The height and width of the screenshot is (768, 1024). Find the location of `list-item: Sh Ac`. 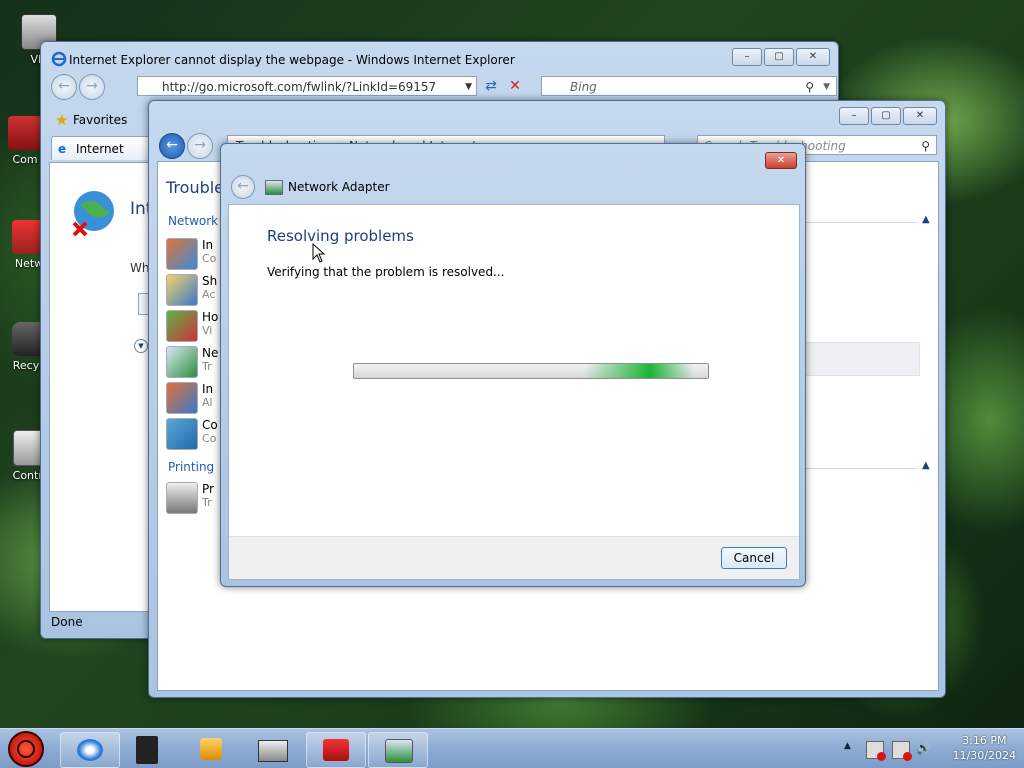

list-item: Sh Ac is located at coordinates (196, 290).